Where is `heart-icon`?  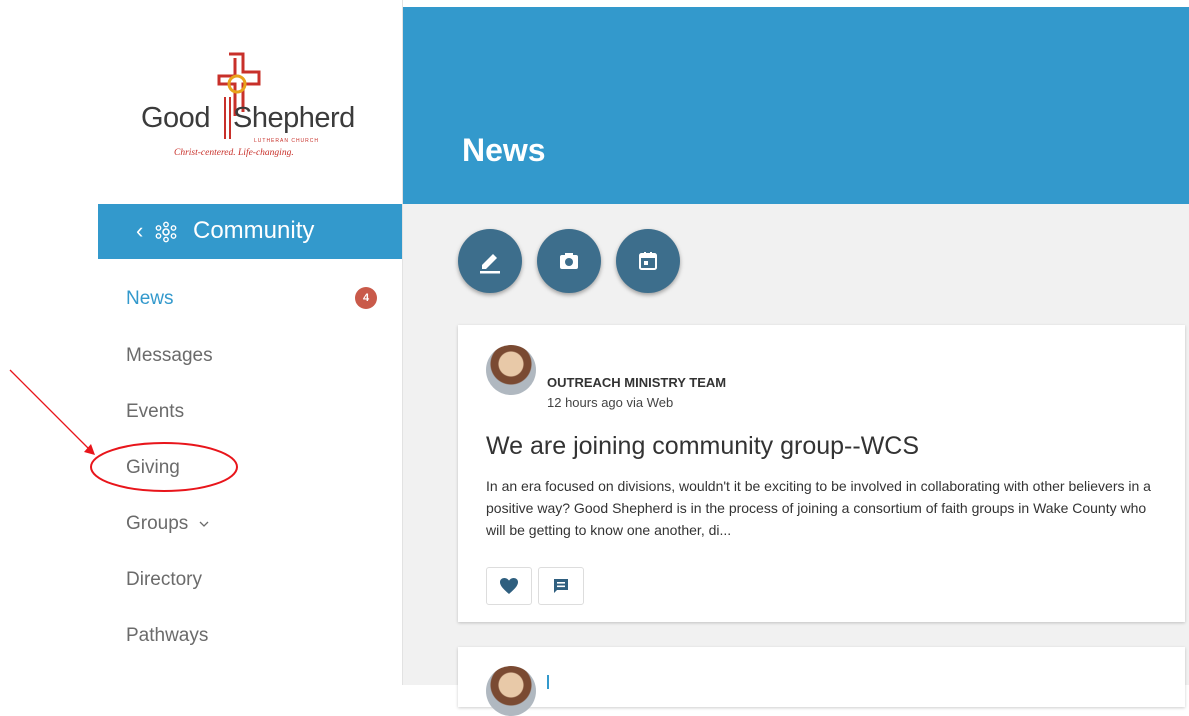 heart-icon is located at coordinates (509, 586).